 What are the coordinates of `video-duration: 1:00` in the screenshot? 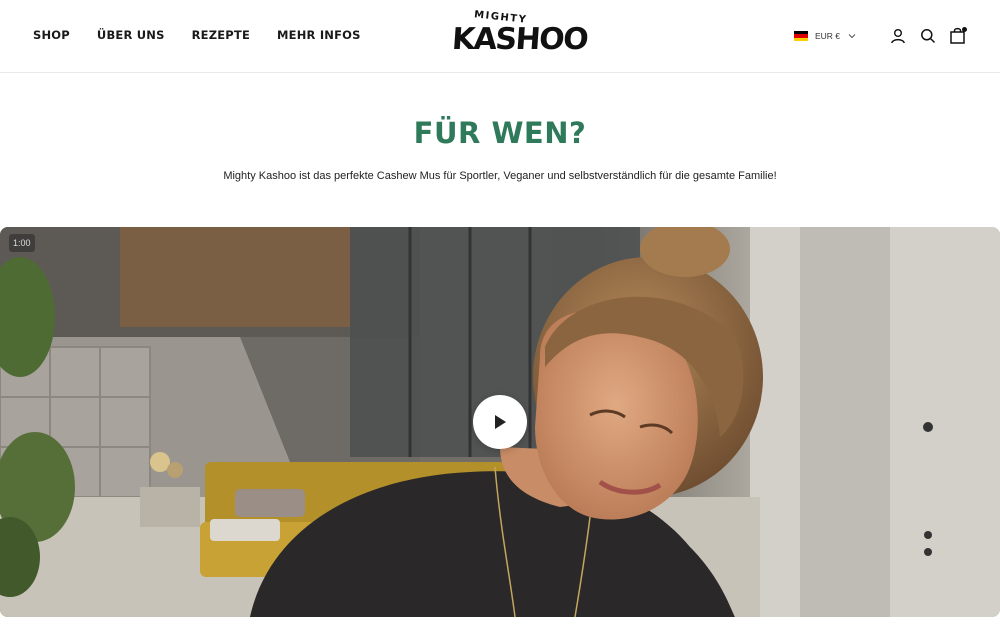 It's located at (22, 243).